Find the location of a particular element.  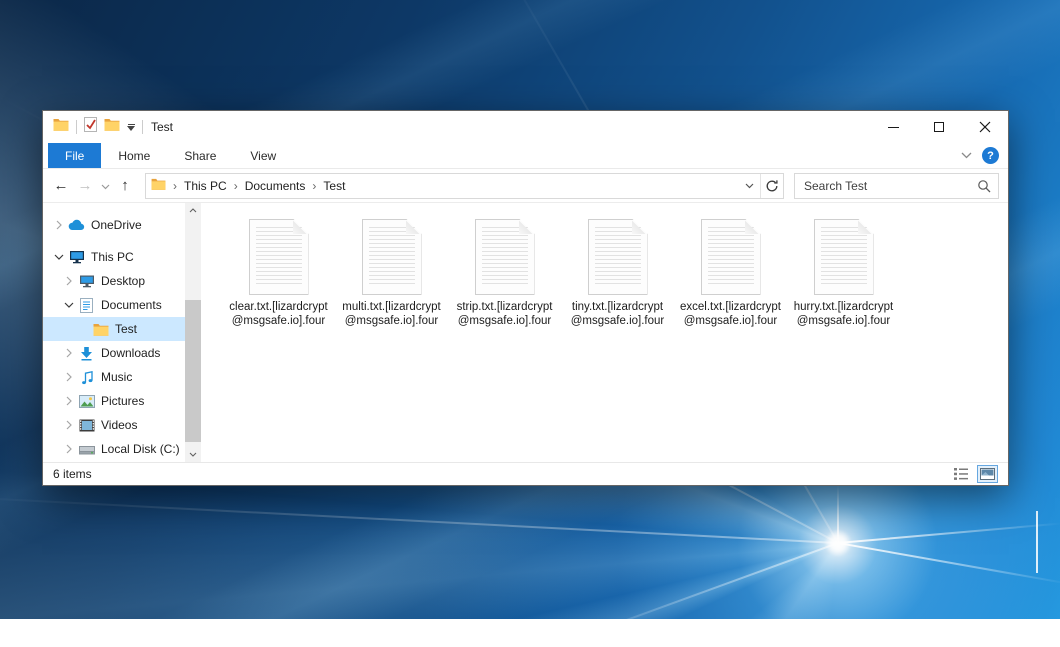

breadcrumb-documents: Documents is located at coordinates (275, 186).